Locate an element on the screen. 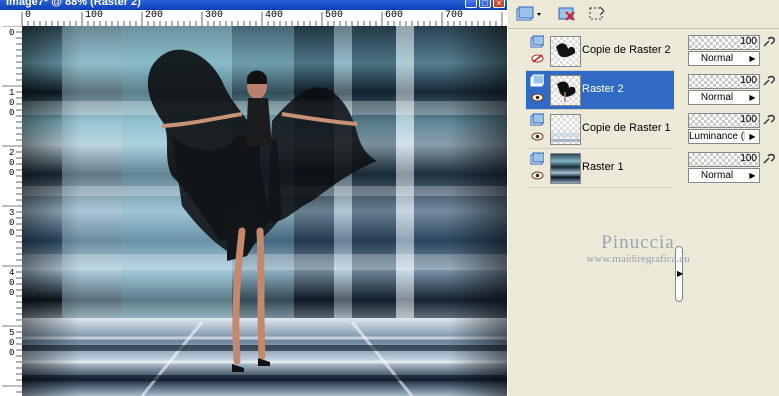 The image size is (779, 396). hidden-eye-icon is located at coordinates (537, 58).